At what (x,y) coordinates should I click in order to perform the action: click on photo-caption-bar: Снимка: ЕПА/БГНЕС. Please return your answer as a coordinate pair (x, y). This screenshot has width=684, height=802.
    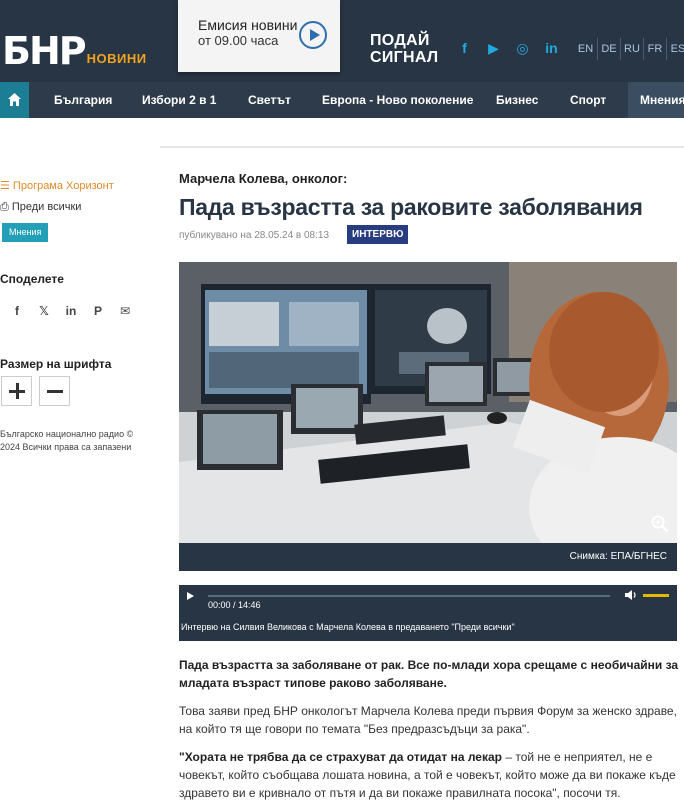
    Looking at the image, I should click on (428, 557).